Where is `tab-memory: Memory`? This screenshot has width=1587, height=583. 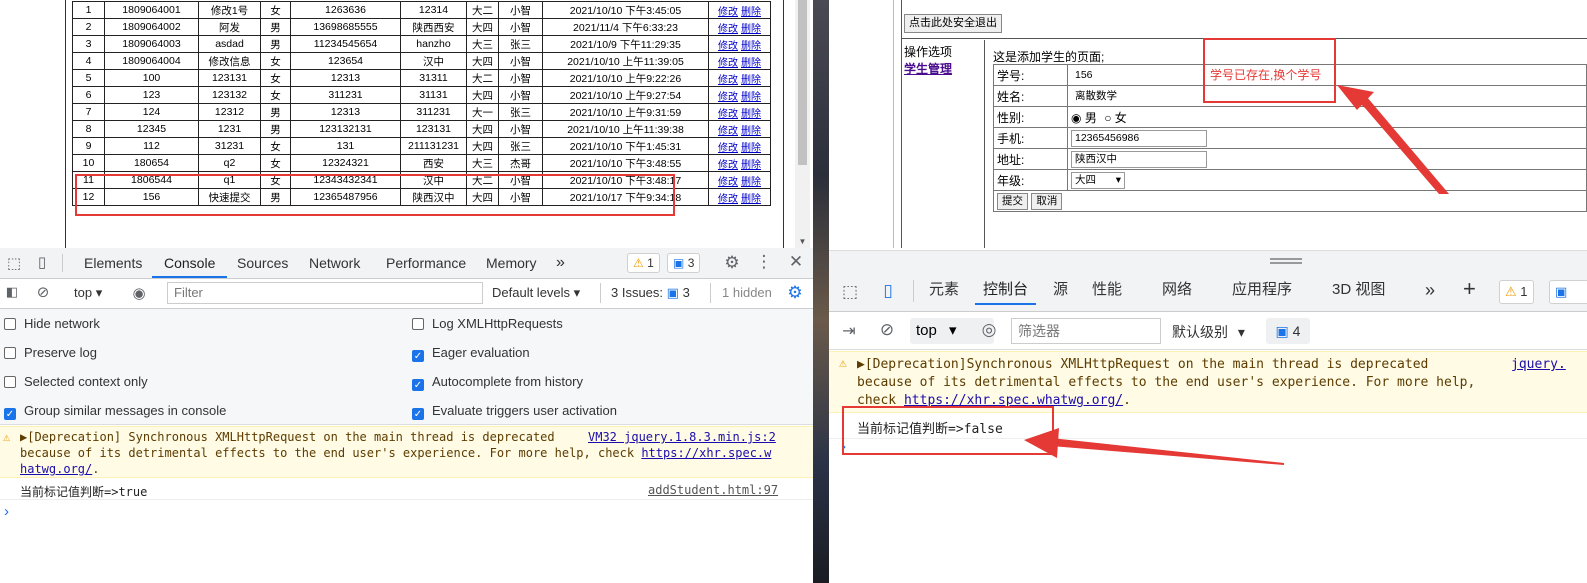
tab-memory: Memory is located at coordinates (511, 263).